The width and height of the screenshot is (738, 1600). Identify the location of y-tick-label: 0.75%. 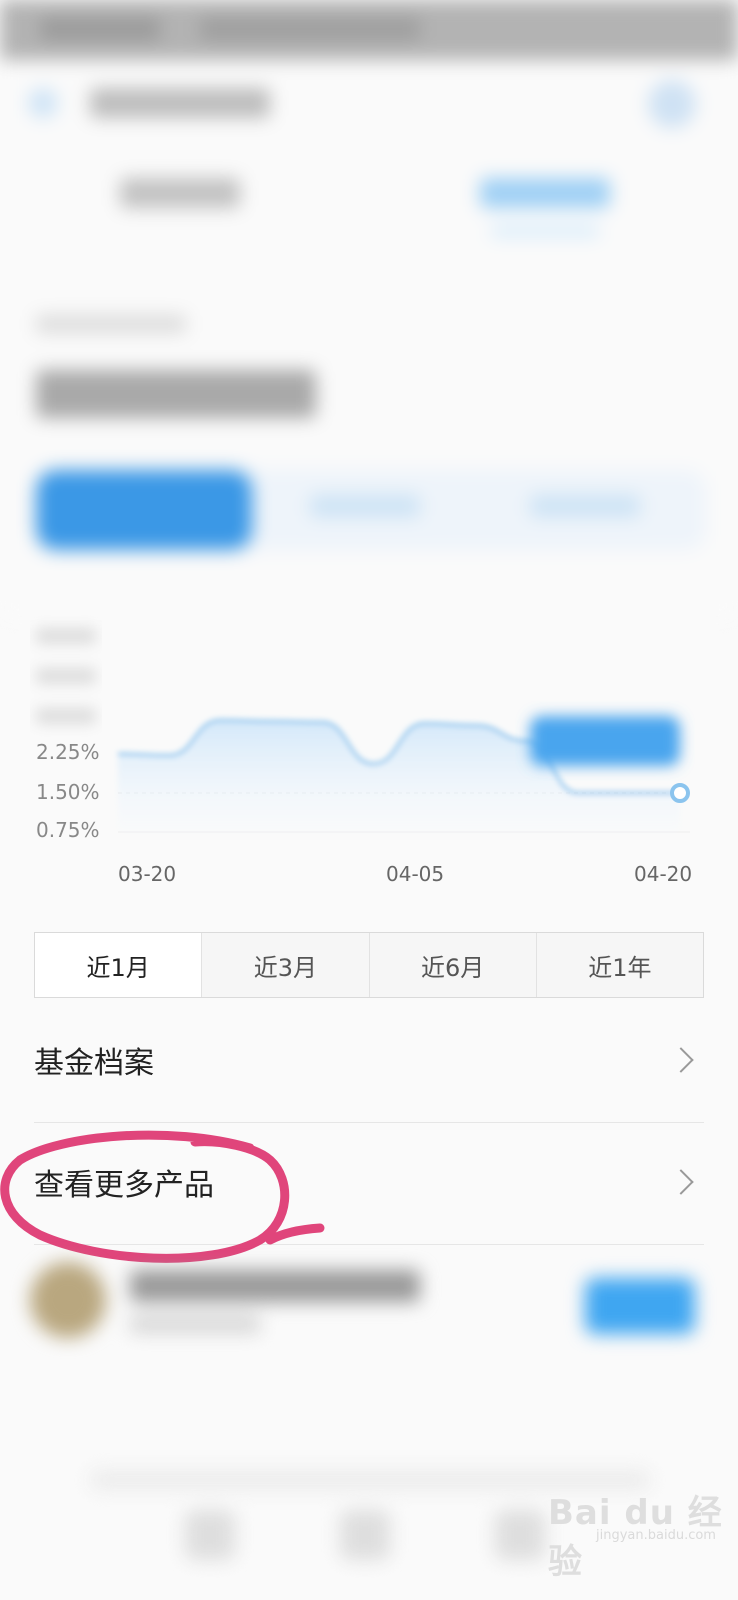
(68, 830).